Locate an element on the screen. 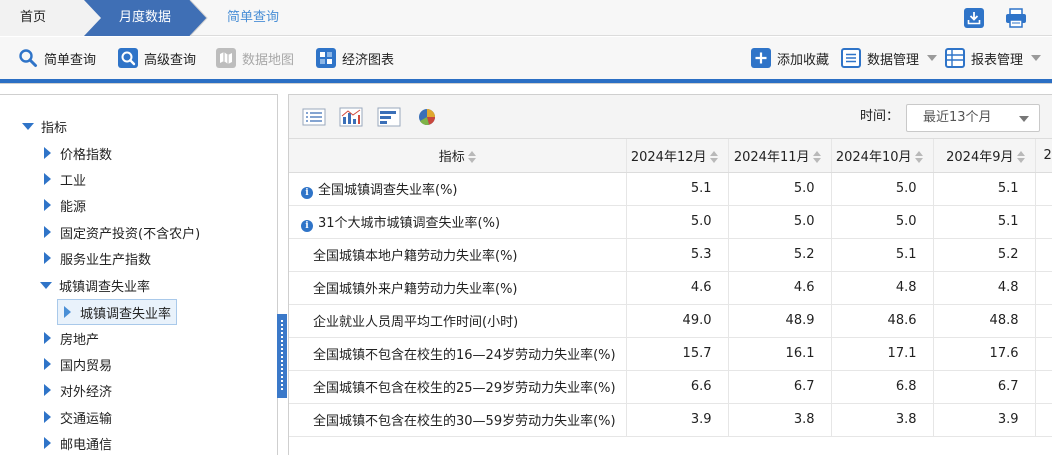 The width and height of the screenshot is (1060, 455). breadcrumb-month-data: 月度数据 is located at coordinates (145, 18).